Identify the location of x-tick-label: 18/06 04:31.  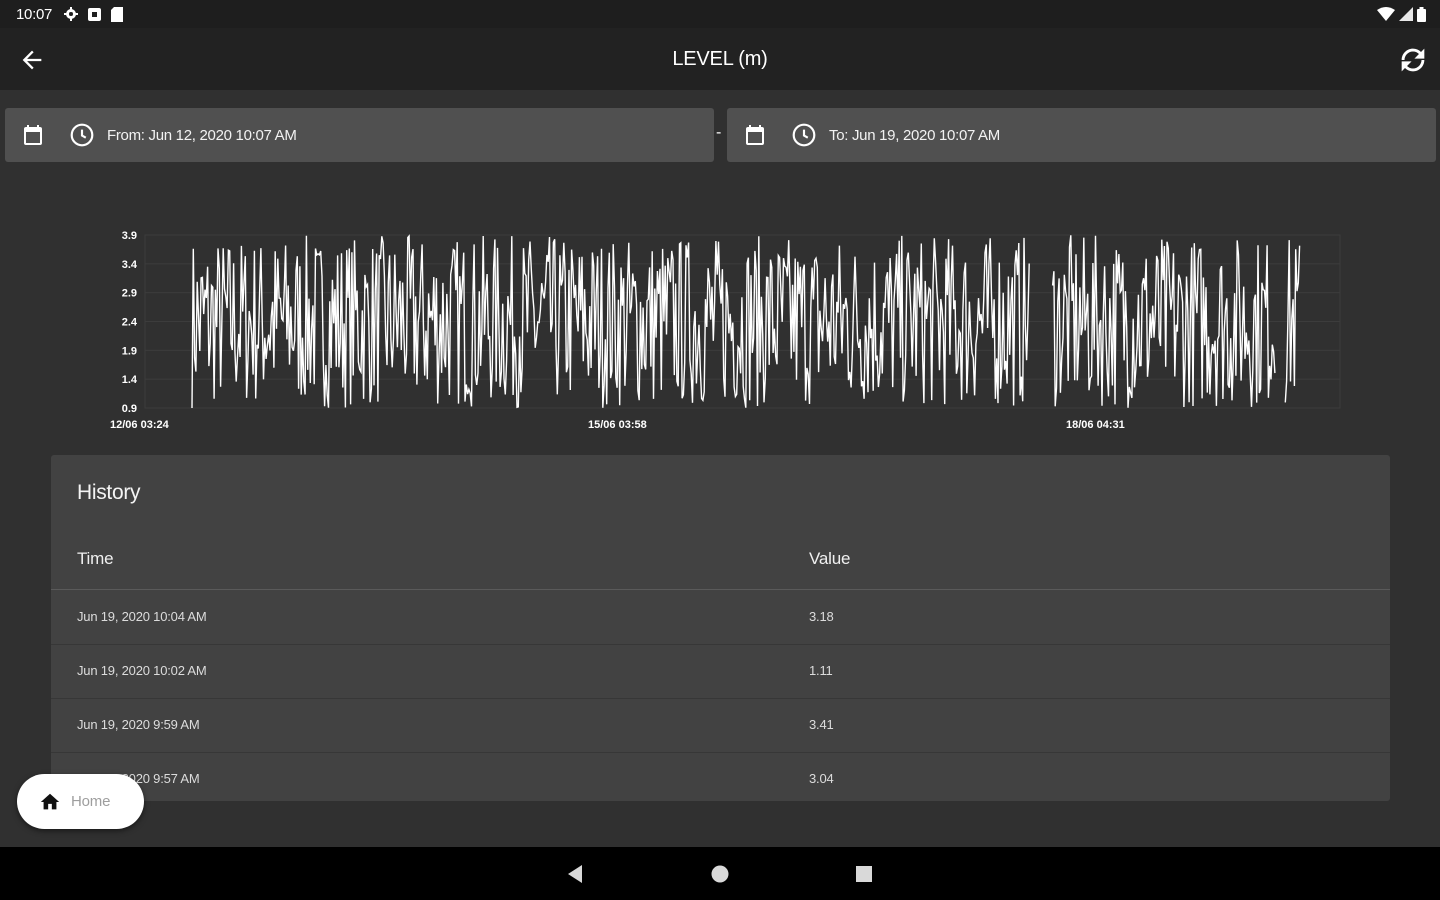
(1095, 425).